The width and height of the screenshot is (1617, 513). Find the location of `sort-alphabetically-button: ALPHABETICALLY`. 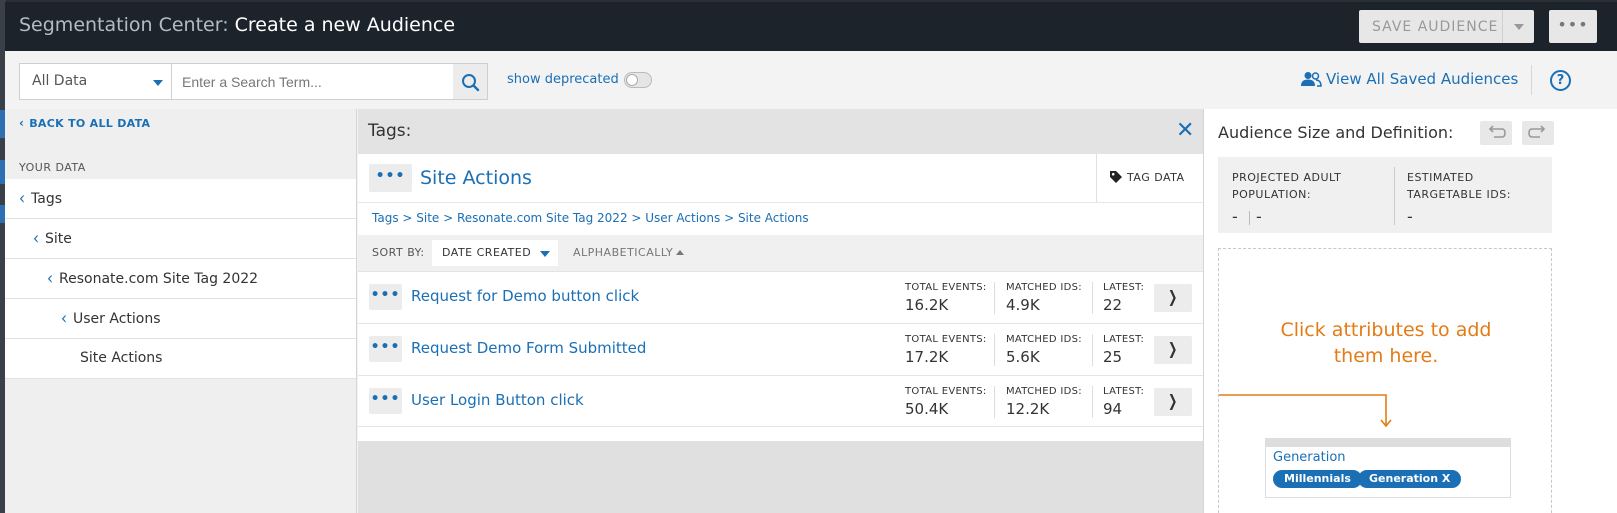

sort-alphabetically-button: ALPHABETICALLY is located at coordinates (629, 252).